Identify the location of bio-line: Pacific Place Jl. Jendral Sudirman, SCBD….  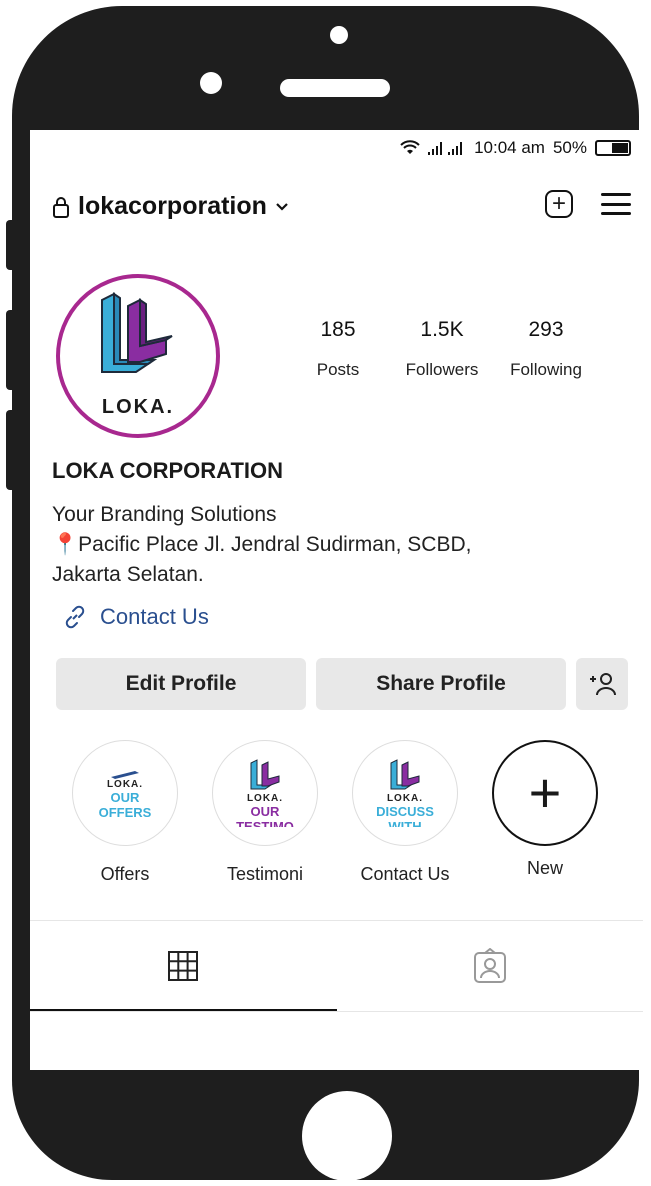
(275, 544).